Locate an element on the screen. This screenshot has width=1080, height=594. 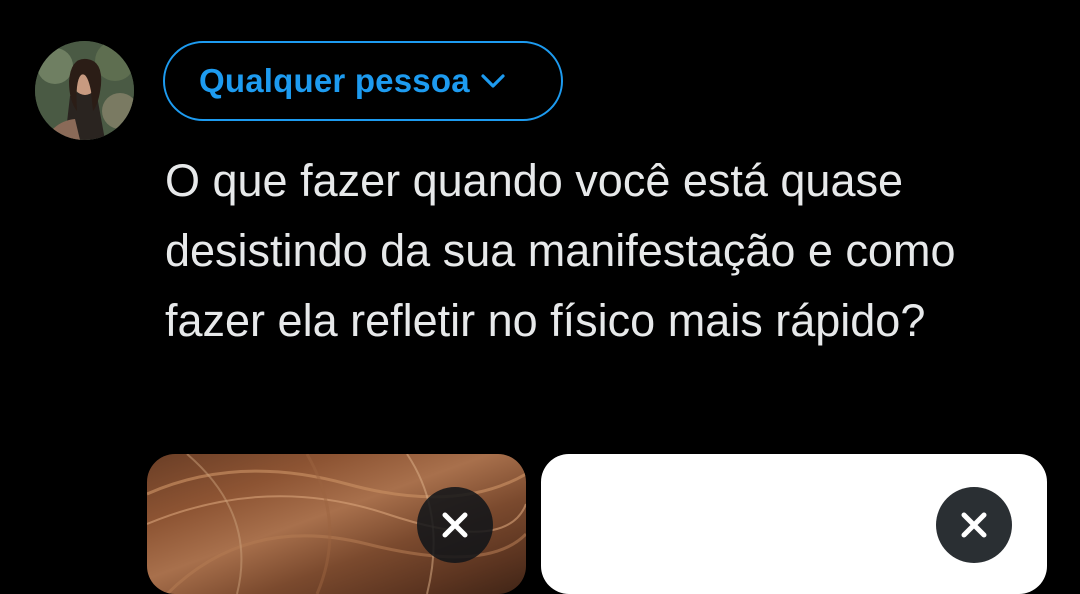
audience-label: Qualquer pessoa is located at coordinates (334, 80).